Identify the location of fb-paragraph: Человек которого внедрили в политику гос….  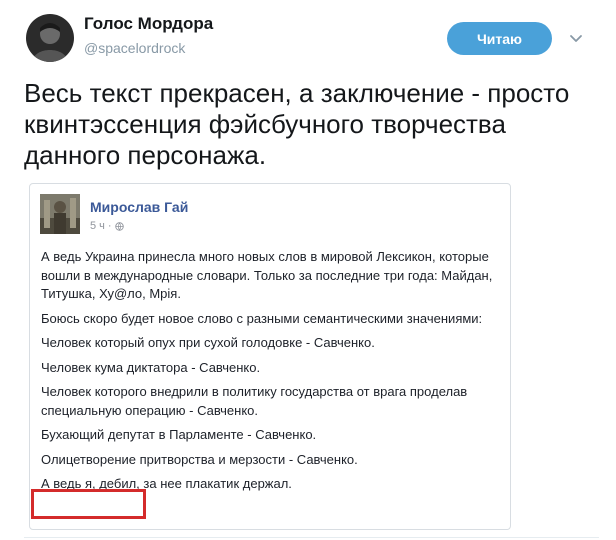
(254, 401).